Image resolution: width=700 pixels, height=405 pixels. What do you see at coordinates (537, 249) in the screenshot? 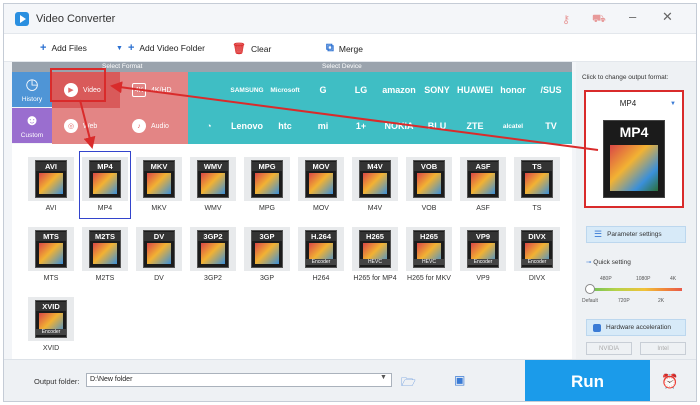
I see `format-icon: DIVX Encoder` at bounding box center [537, 249].